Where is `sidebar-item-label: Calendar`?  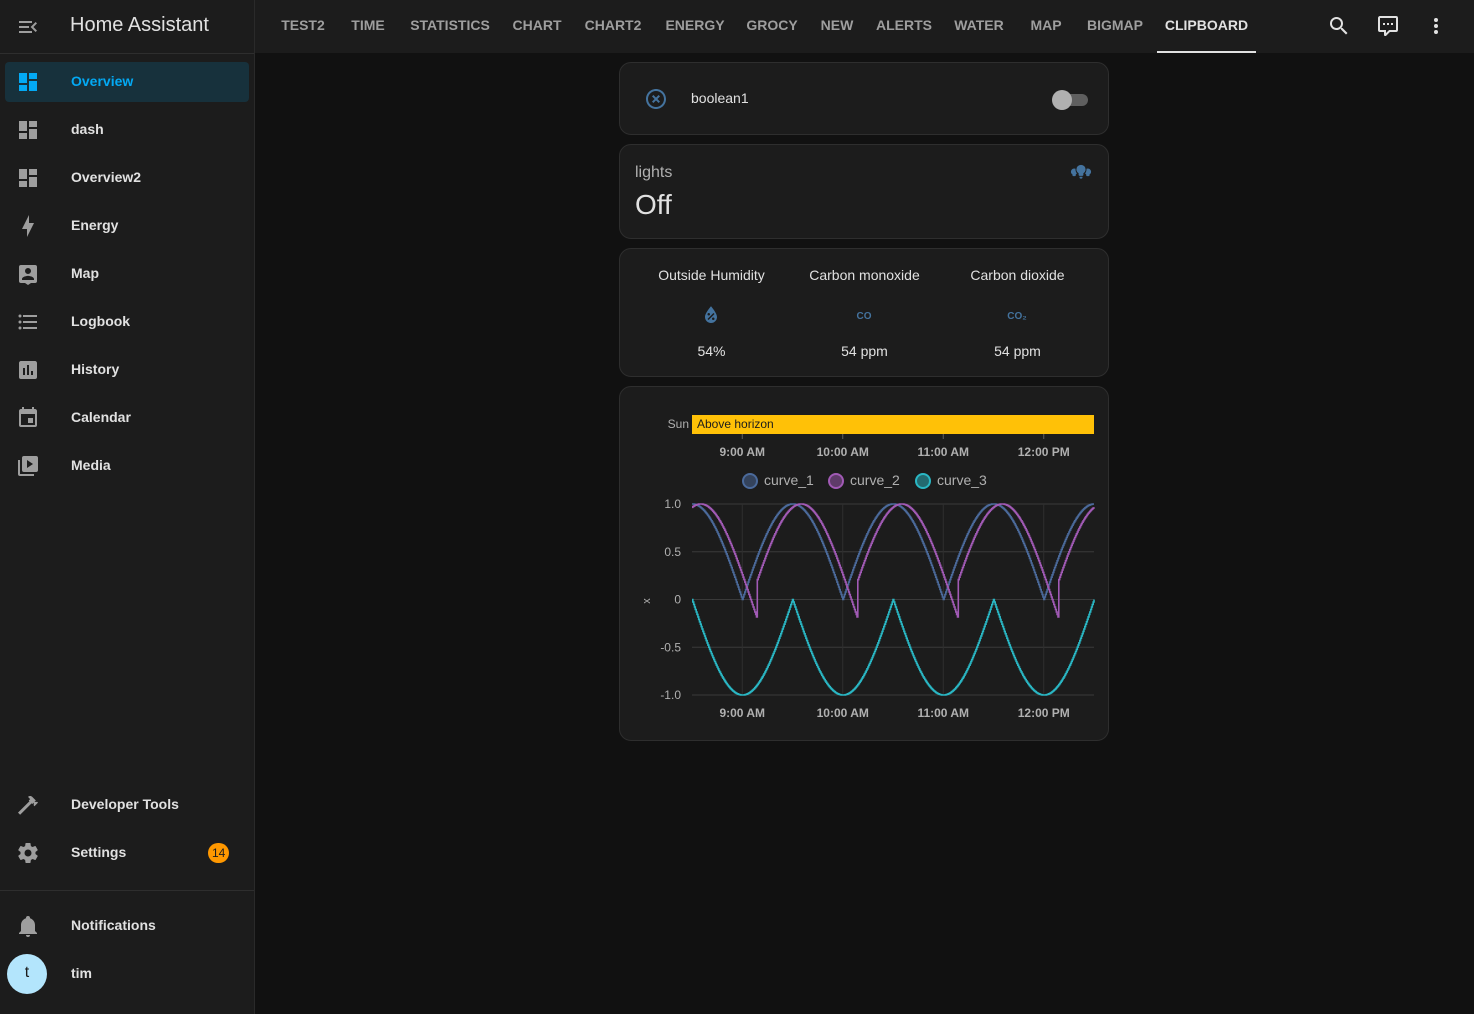
sidebar-item-label: Calendar is located at coordinates (101, 417).